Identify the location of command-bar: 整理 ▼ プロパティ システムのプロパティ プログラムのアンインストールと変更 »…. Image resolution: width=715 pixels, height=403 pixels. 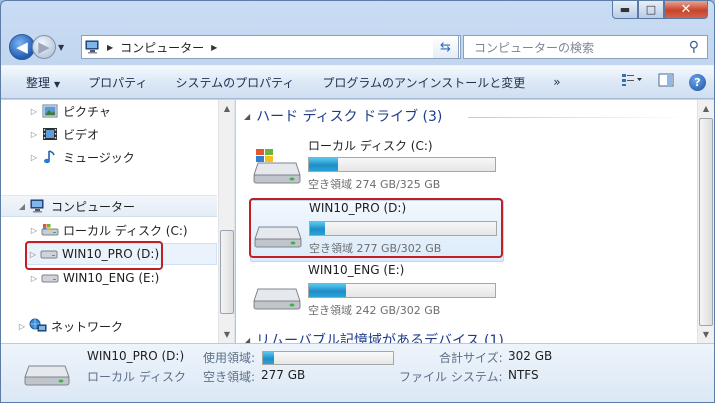
(357, 82).